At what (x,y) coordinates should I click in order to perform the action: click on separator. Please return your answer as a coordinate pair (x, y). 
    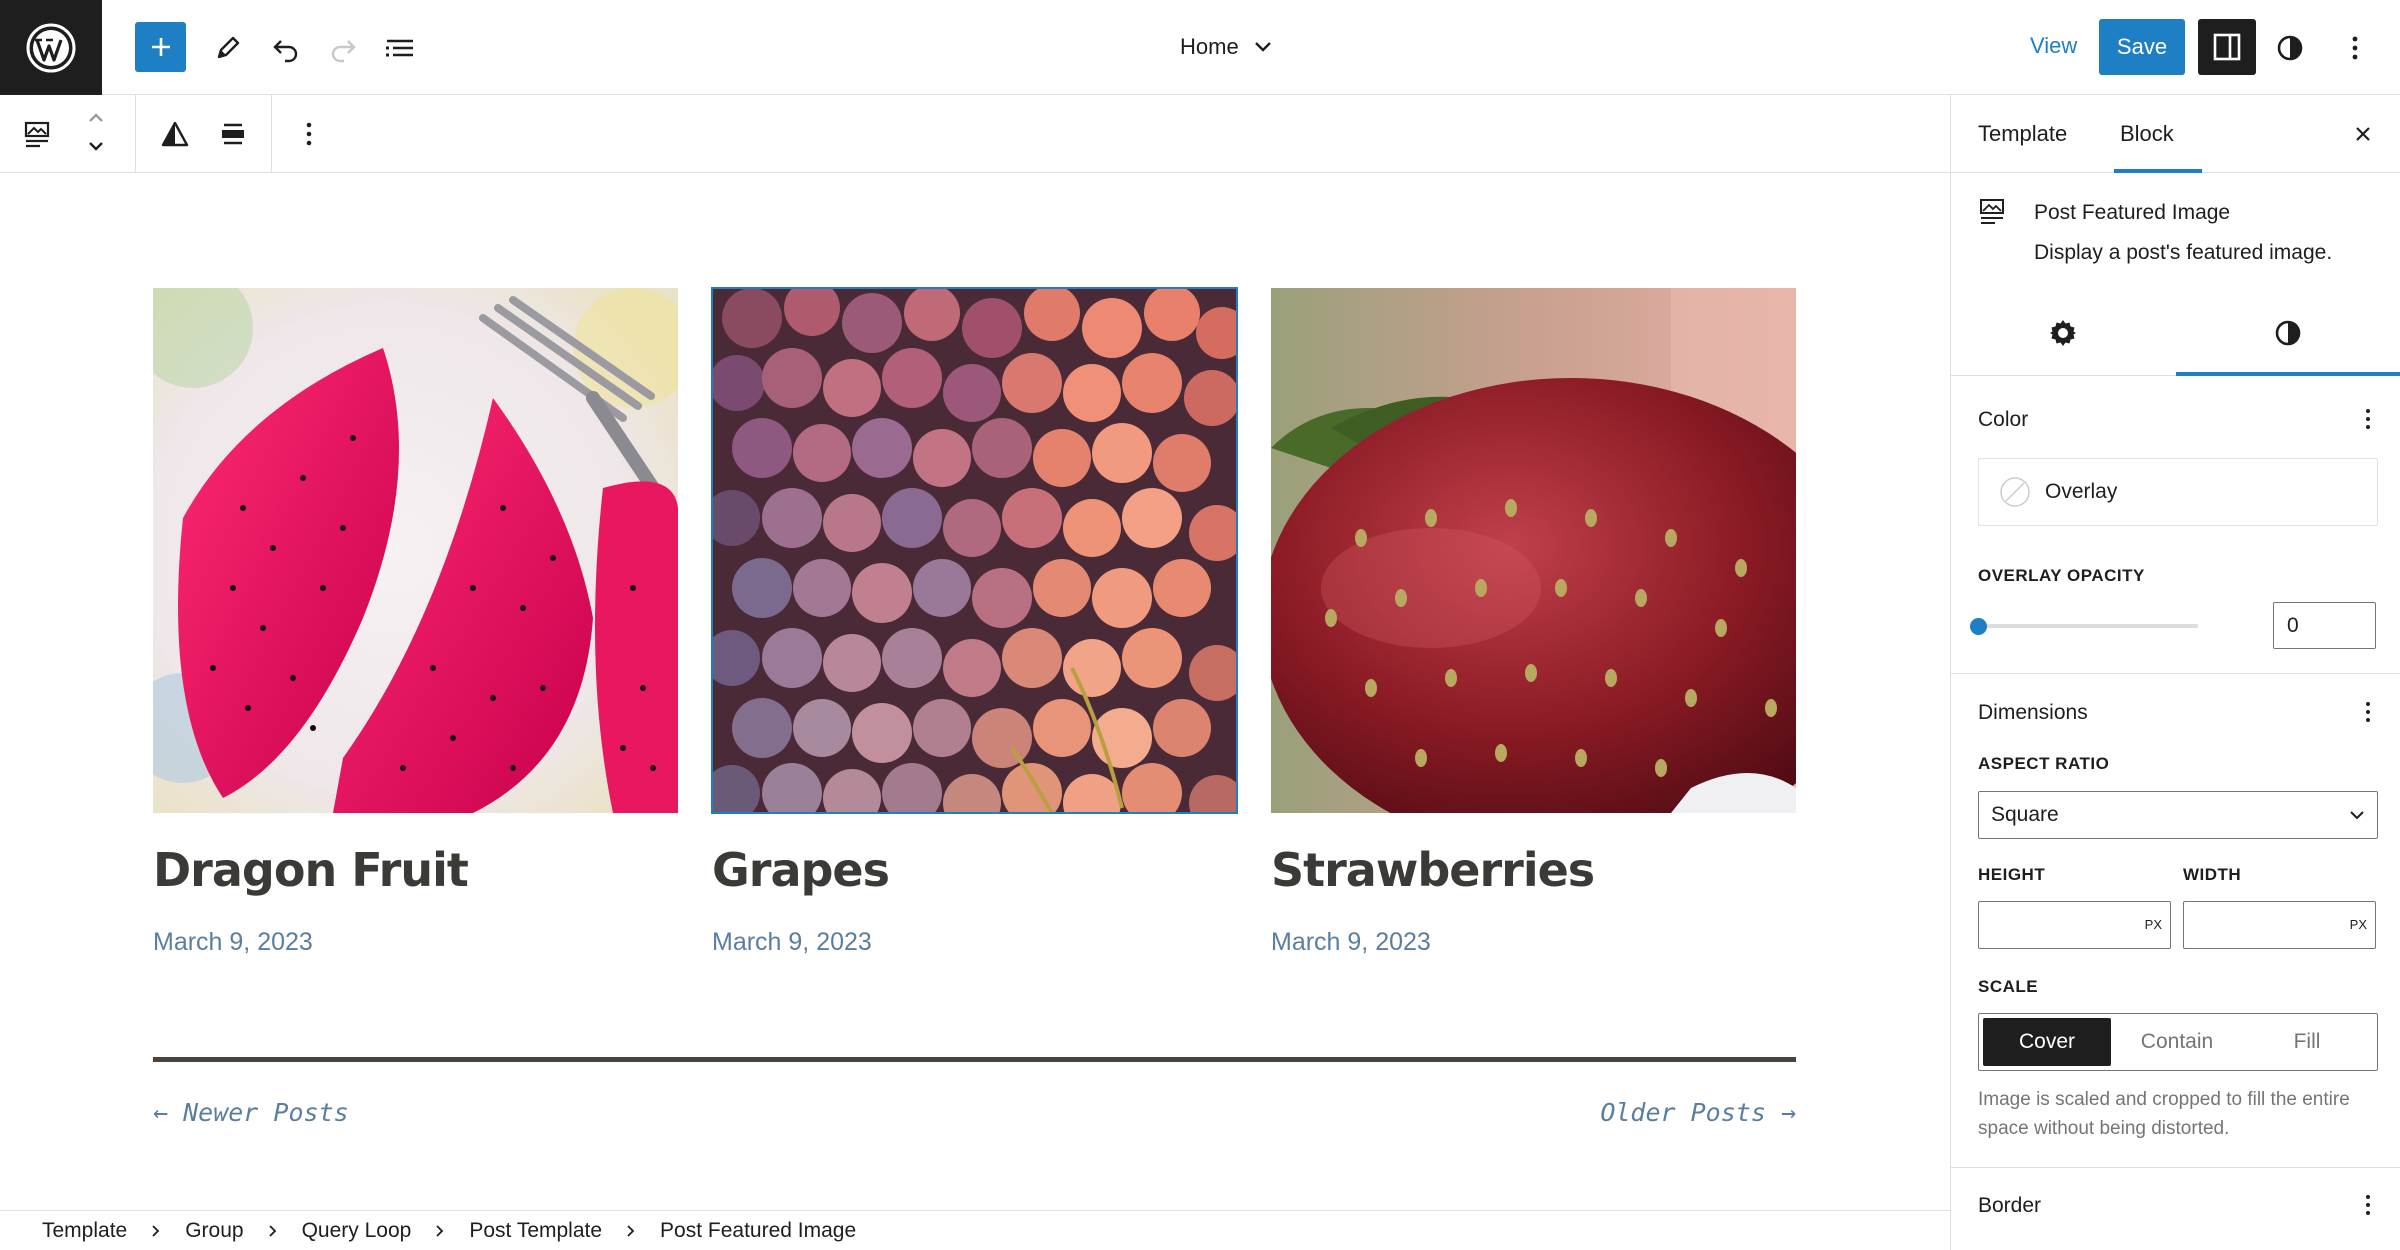
    Looking at the image, I should click on (974, 1059).